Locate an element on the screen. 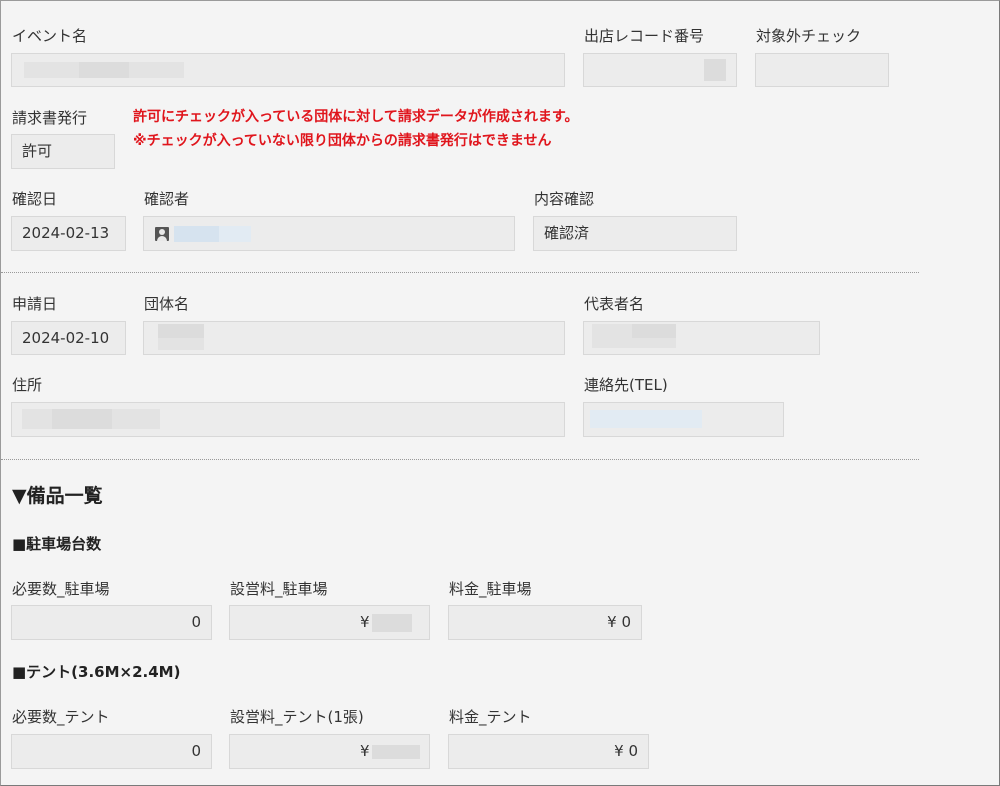 The height and width of the screenshot is (786, 1000). apply-date-label: 申請日 is located at coordinates (35, 304).